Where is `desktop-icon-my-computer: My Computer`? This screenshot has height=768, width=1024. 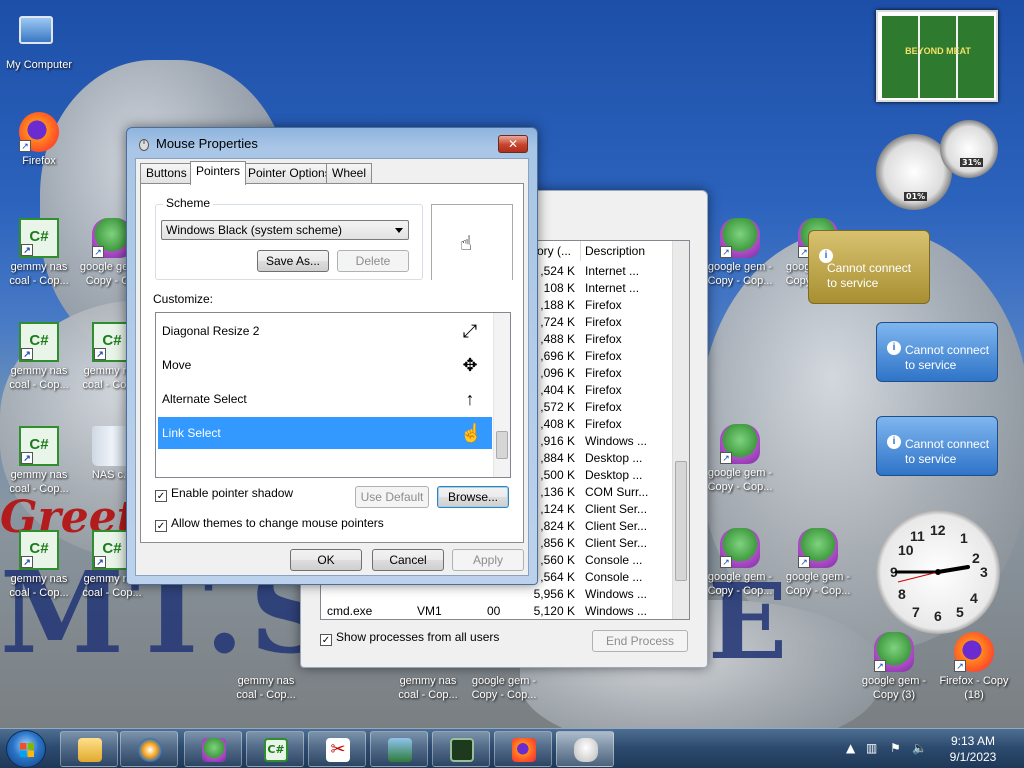 desktop-icon-my-computer: My Computer is located at coordinates (39, 41).